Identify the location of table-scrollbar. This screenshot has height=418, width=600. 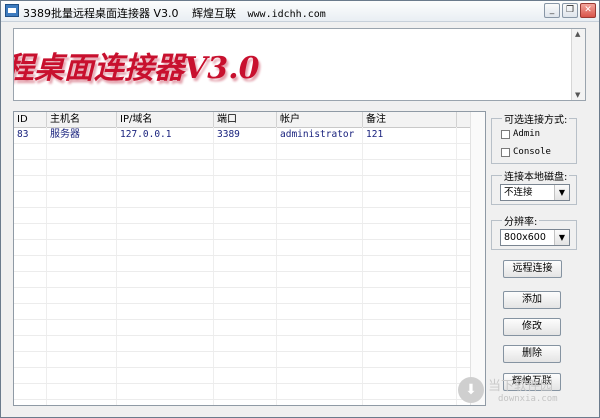
(477, 258).